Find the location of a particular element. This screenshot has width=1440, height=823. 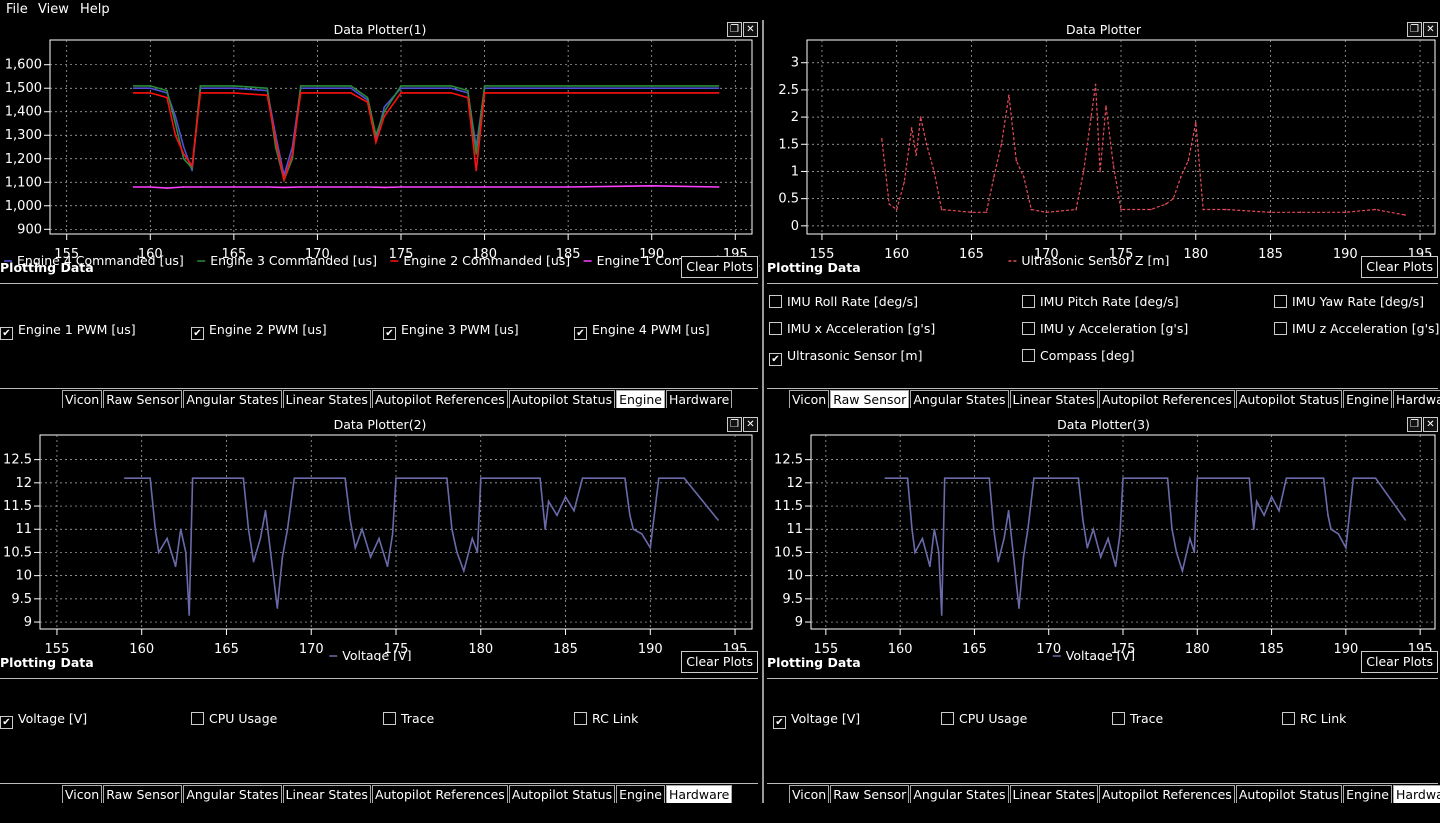

legend-entry: Engine 2 Commanded [us] is located at coordinates (486, 260).